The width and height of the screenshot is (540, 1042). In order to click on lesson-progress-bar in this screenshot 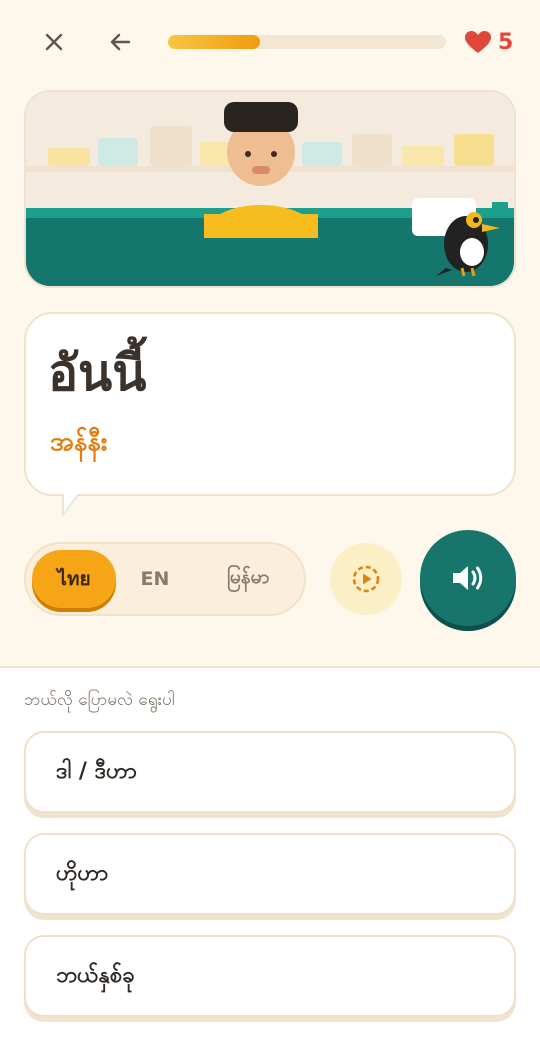, I will do `click(307, 42)`.